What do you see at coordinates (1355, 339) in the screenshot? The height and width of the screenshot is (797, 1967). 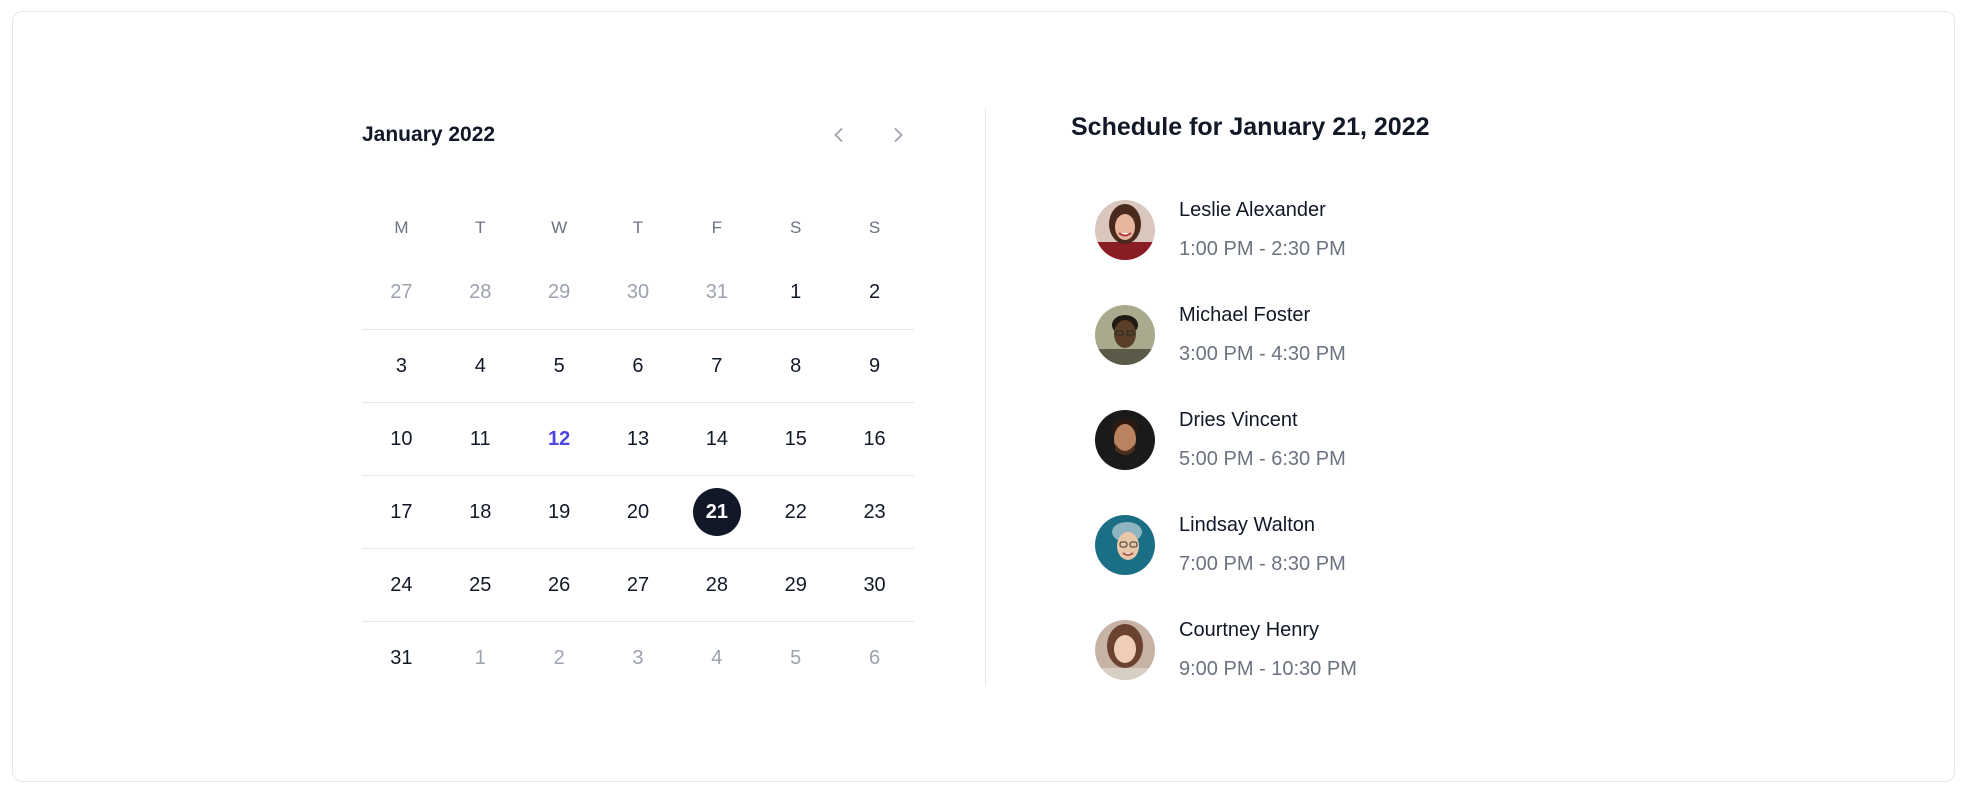 I see `meeting-item: Michael Foster 3:00 PM - 4:30 PM` at bounding box center [1355, 339].